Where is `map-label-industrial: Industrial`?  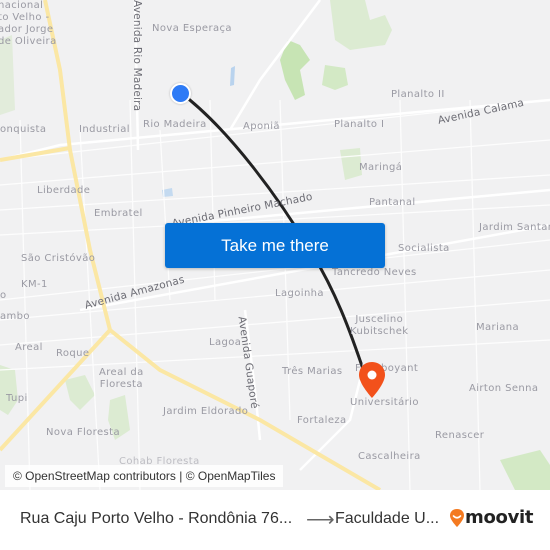
map-label-industrial: Industrial is located at coordinates (104, 129).